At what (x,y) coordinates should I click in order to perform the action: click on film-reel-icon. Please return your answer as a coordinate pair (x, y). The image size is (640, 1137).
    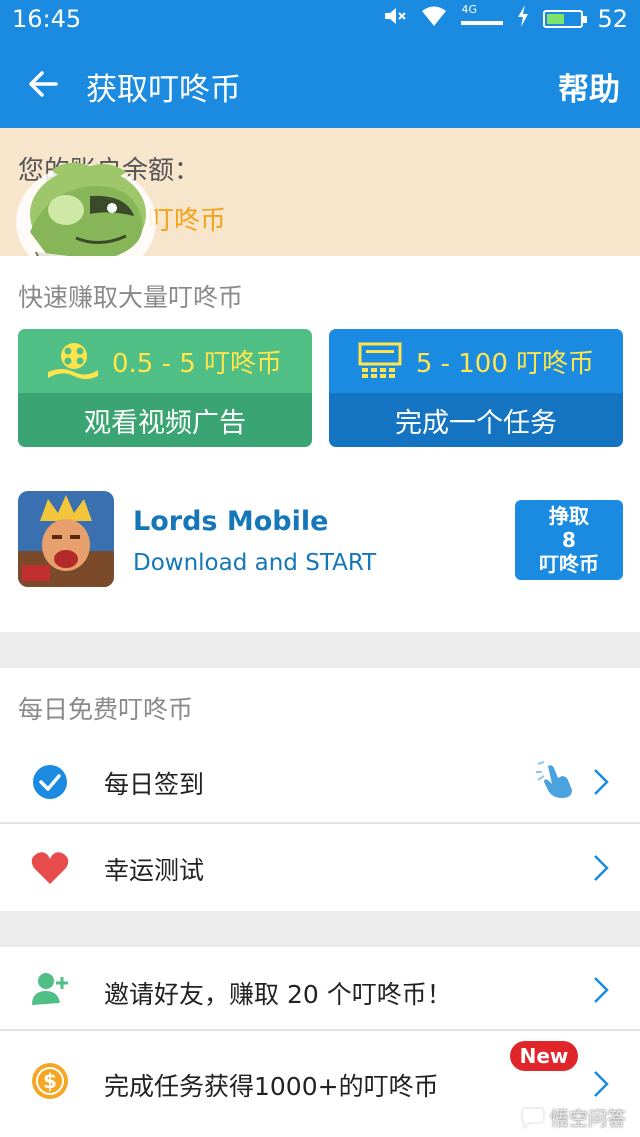
    Looking at the image, I should click on (72, 361).